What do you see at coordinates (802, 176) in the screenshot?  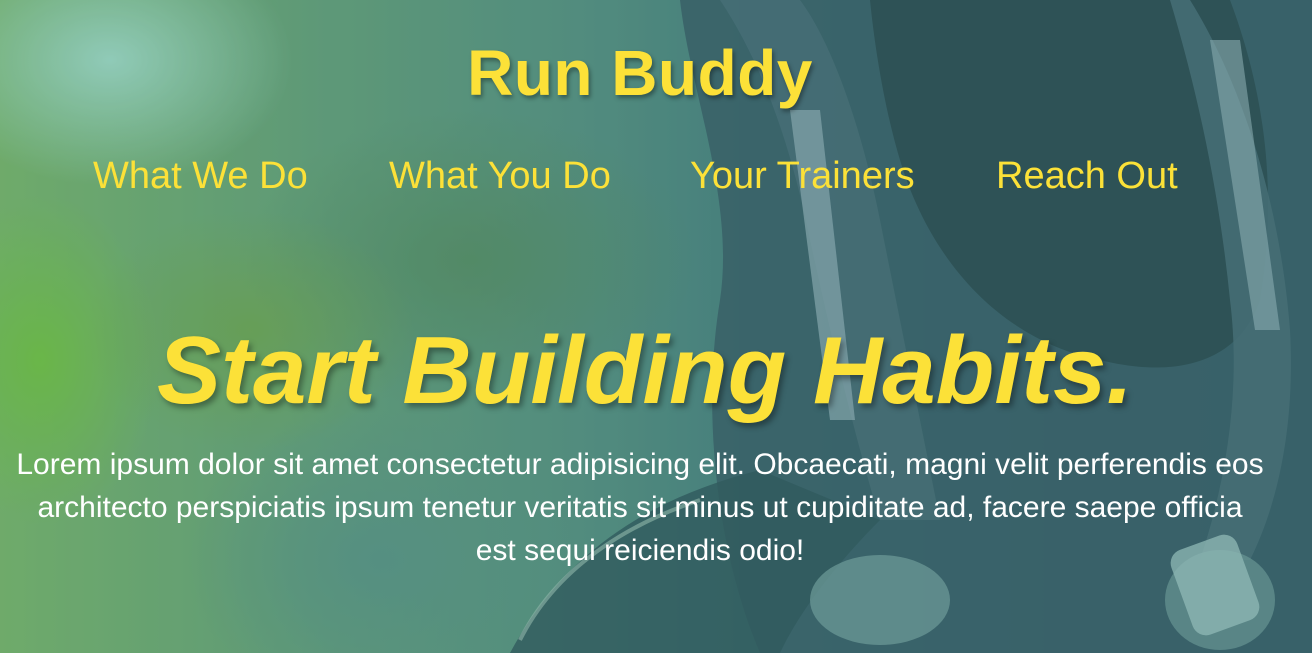 I see `nav-link-your-trainers: Your Trainers` at bounding box center [802, 176].